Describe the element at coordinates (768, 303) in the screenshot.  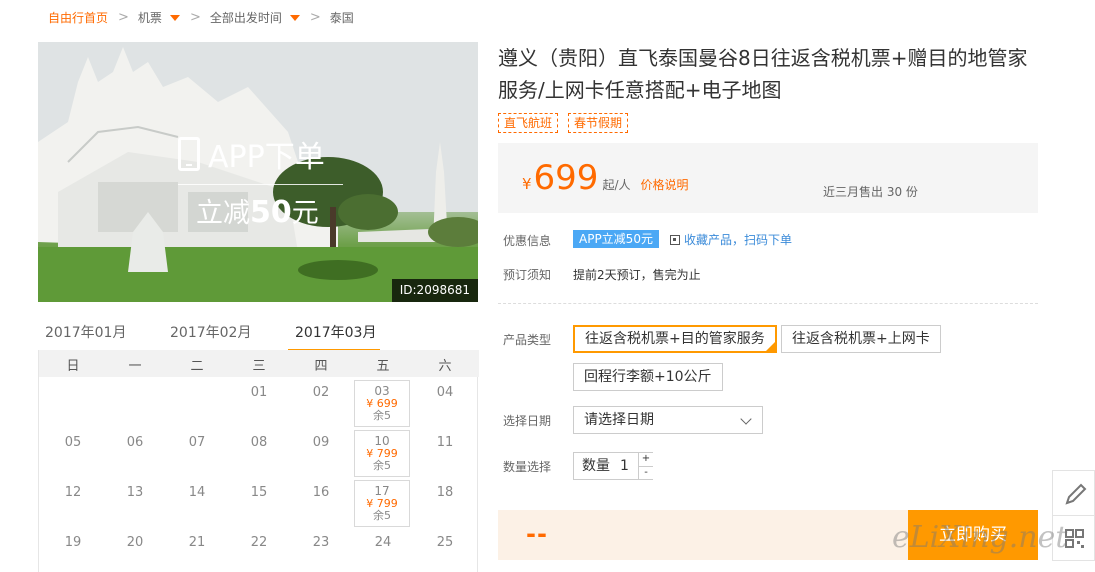
I see `divider` at that location.